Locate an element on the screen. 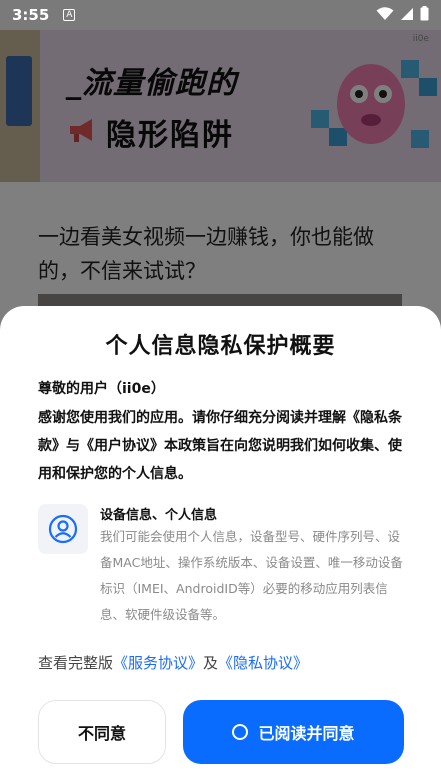 Image resolution: width=441 pixels, height=784 pixels. agreement-links: 查看完整版《服务协议》及《隐私协议》 is located at coordinates (173, 662).